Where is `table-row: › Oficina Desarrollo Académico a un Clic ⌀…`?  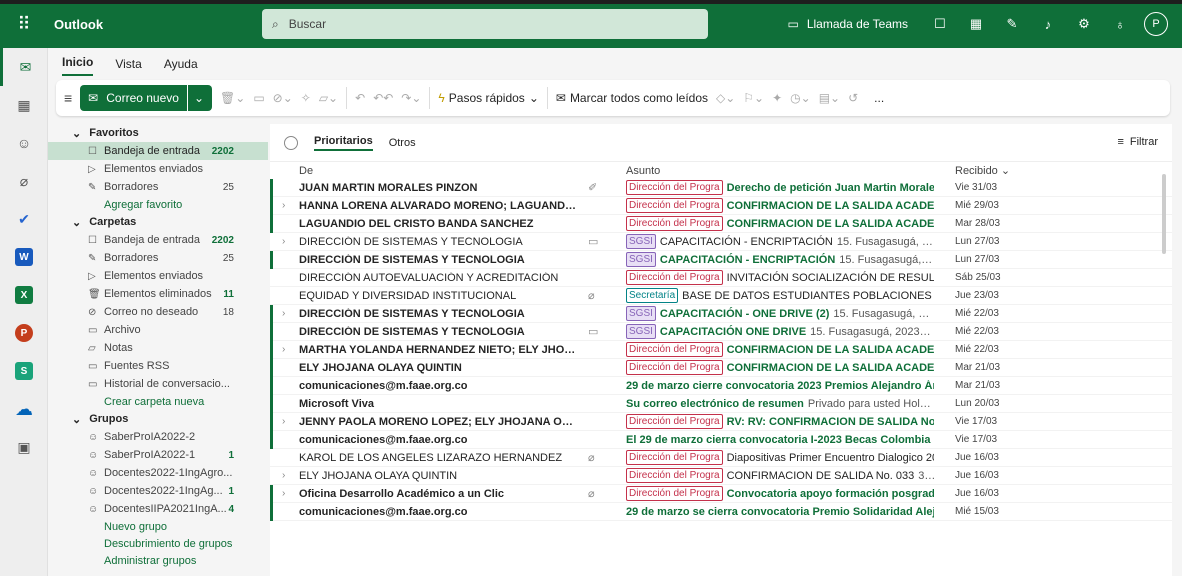
table-row: › Oficina Desarrollo Académico a un Clic ⌀… is located at coordinates (721, 494).